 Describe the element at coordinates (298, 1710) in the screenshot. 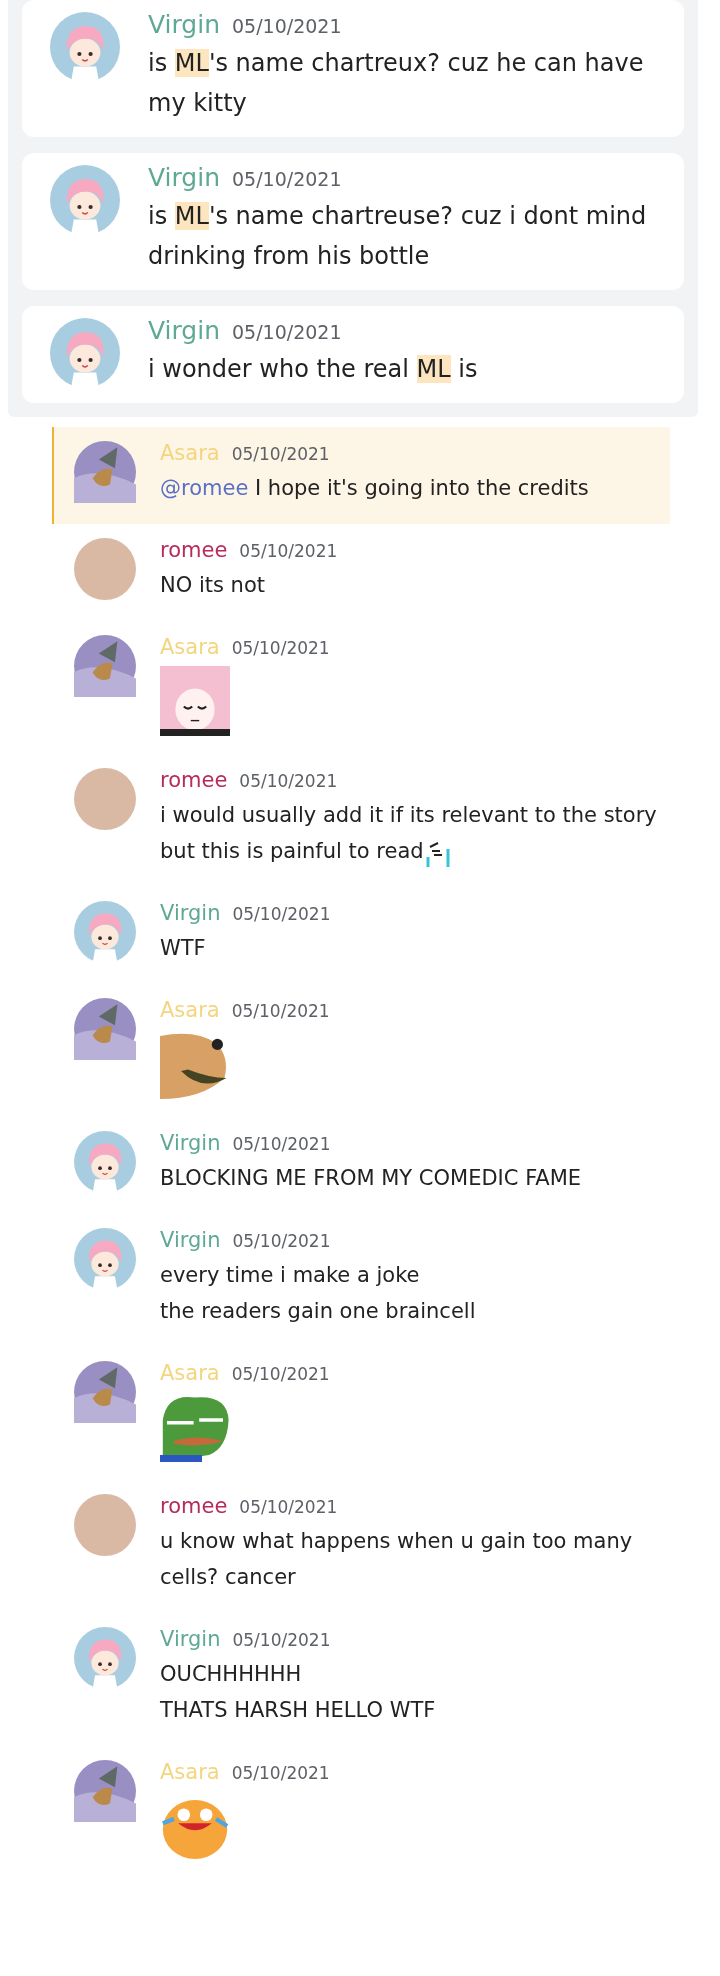

I see `message-text: THATS HARSH HELLO WTF` at that location.